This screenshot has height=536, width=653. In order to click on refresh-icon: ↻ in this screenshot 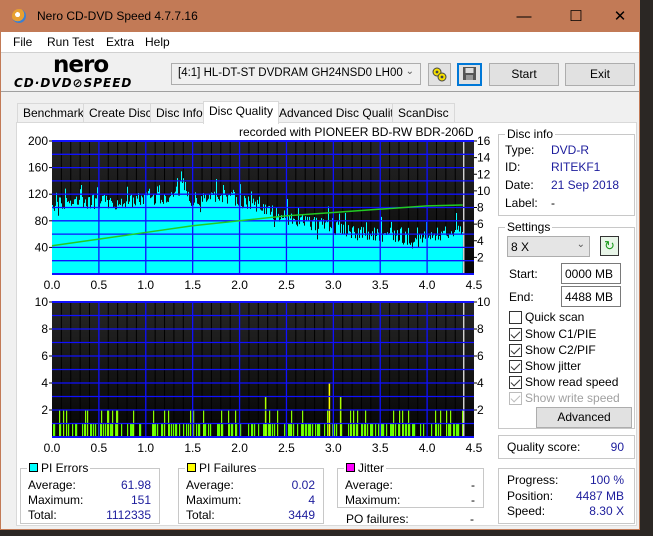, I will do `click(609, 245)`.